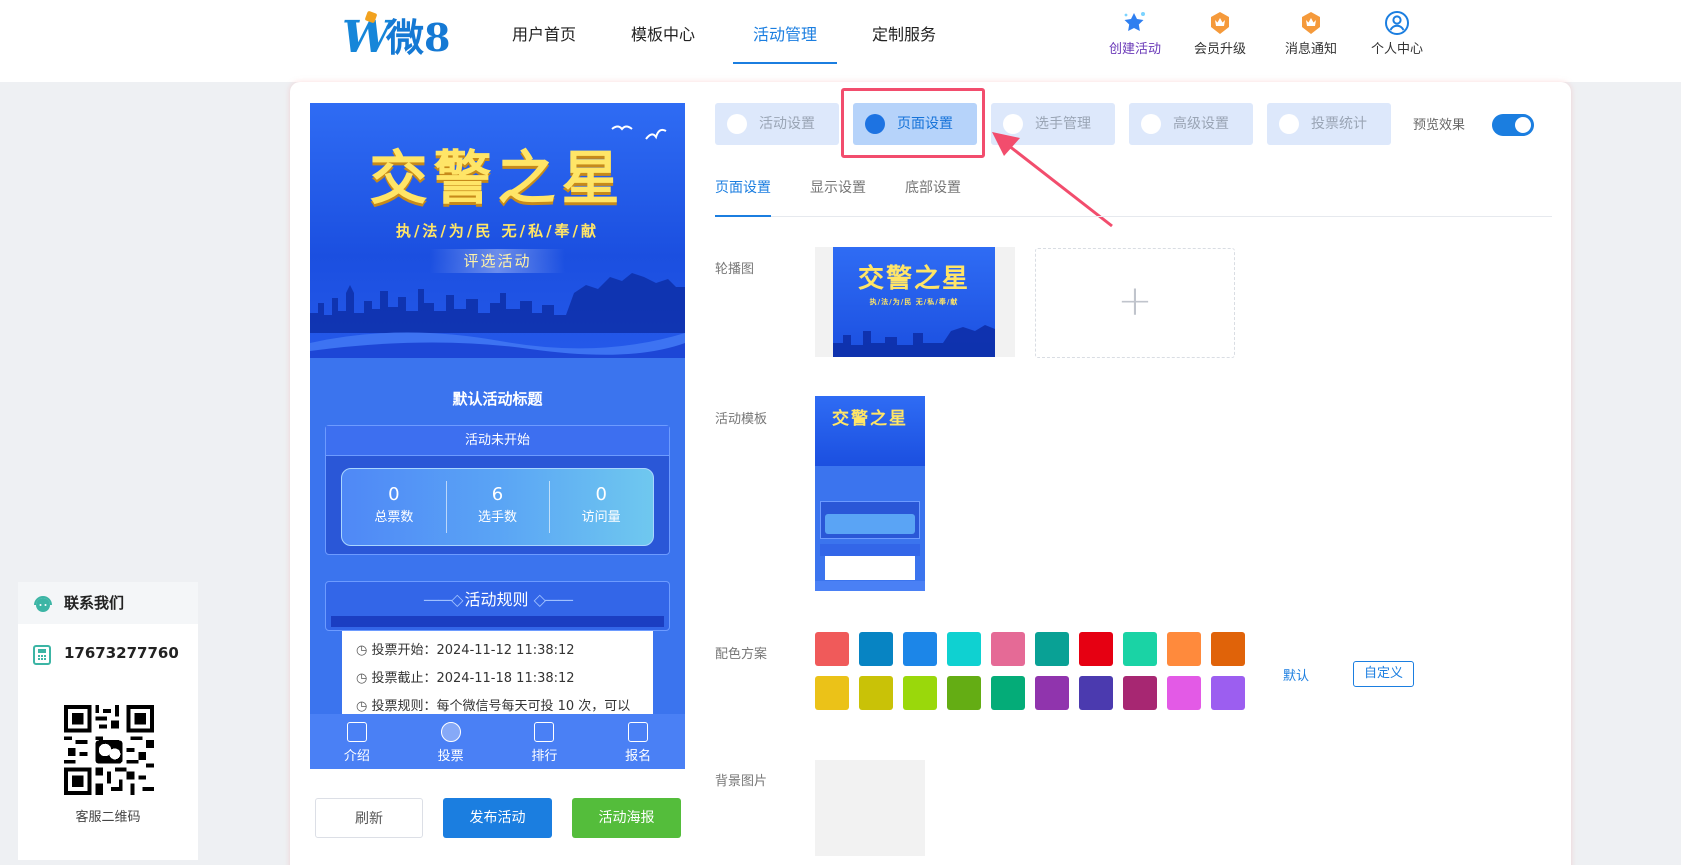 The width and height of the screenshot is (1681, 865). Describe the element at coordinates (43, 604) in the screenshot. I see `customer-service-icon` at that location.